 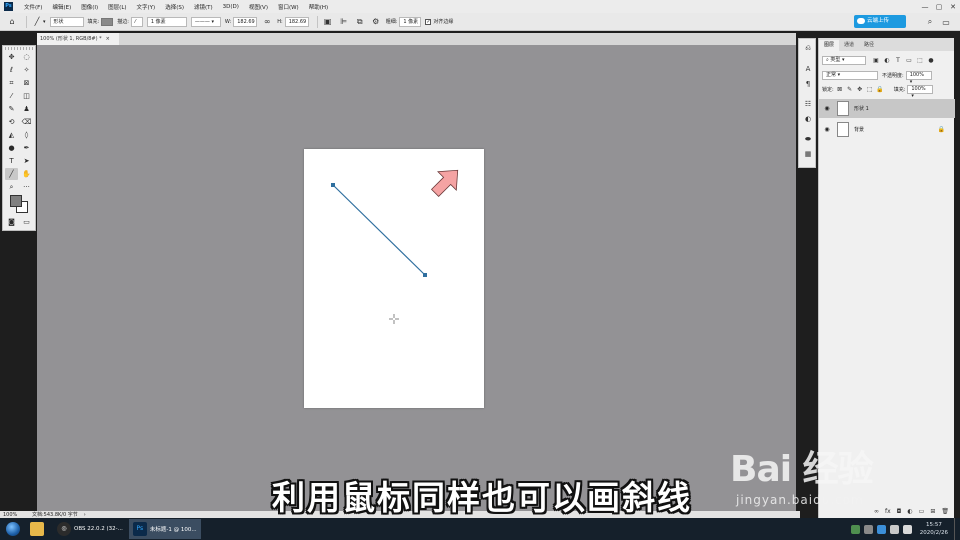 I want to click on type-tool-icon: T, so click(x=11, y=161).